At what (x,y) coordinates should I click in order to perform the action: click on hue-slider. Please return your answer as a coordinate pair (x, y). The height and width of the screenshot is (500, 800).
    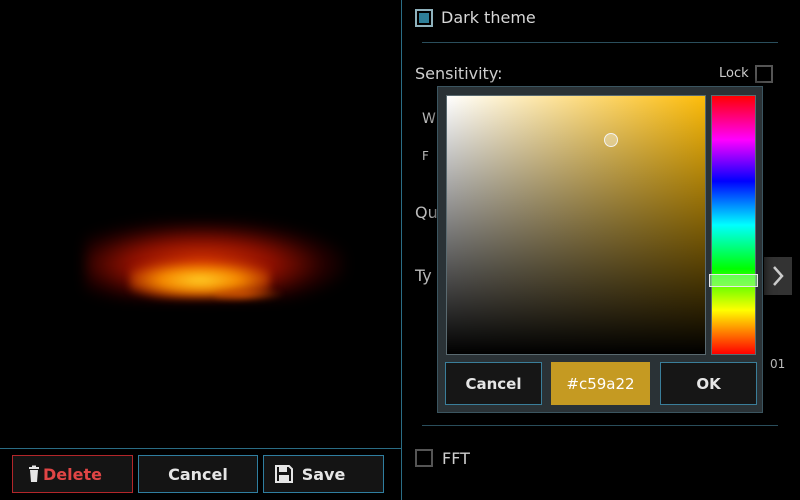
    Looking at the image, I should click on (733, 225).